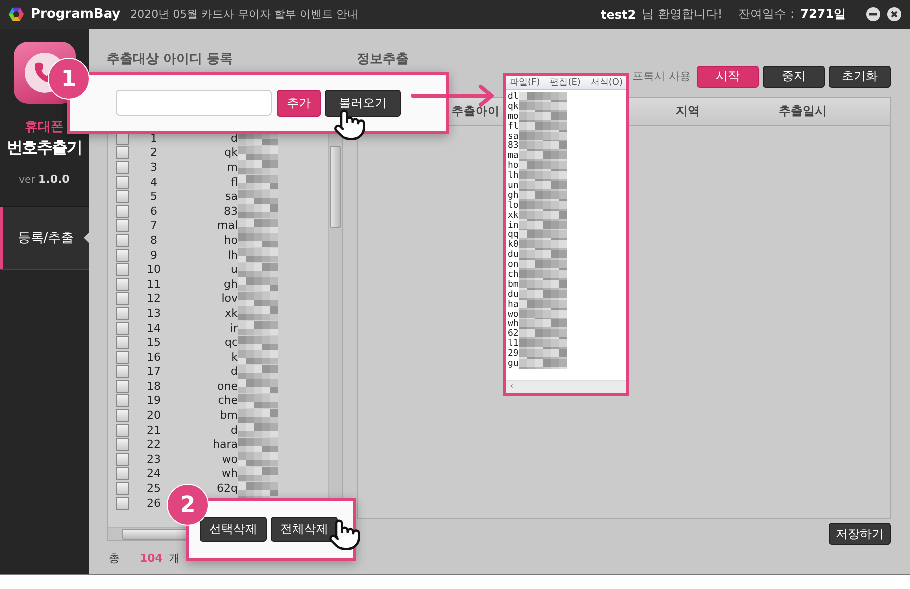 The image size is (910, 589). I want to click on text-line: du, so click(513, 255).